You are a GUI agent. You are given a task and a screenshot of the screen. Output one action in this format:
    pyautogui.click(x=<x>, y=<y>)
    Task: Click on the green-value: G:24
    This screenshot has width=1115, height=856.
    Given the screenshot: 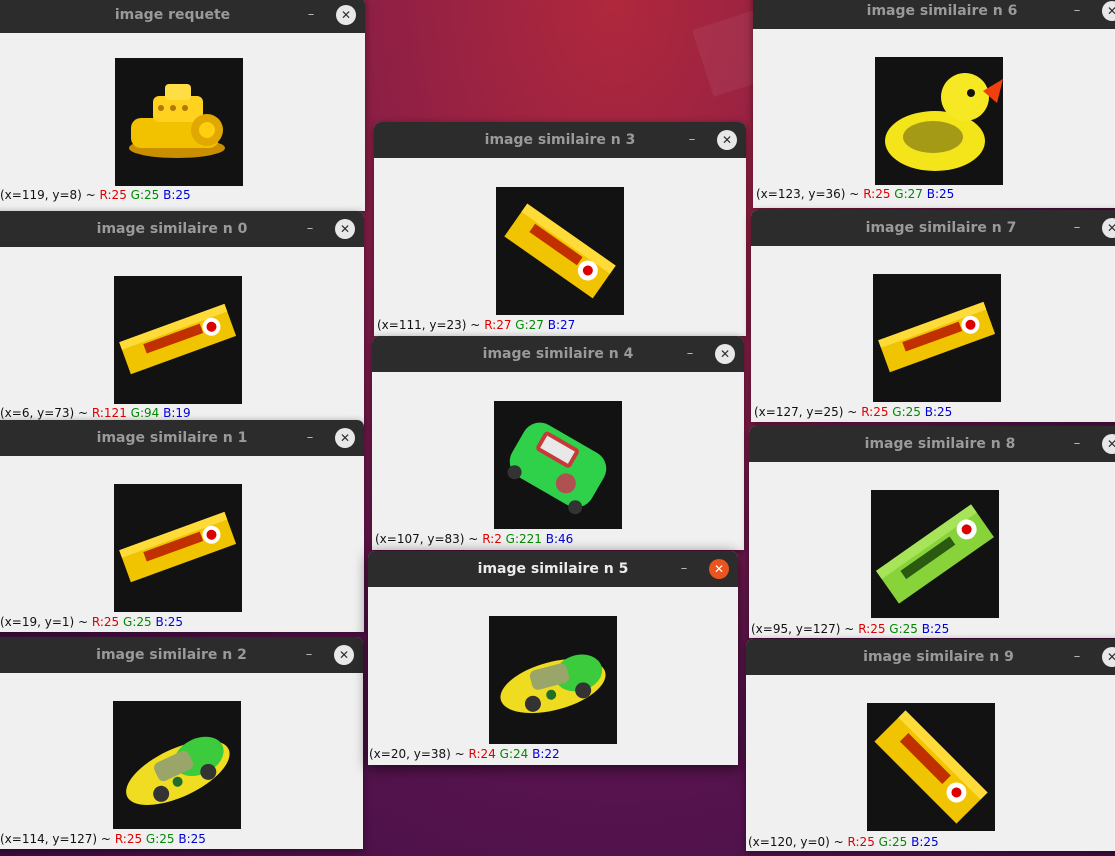 What is the action you would take?
    pyautogui.click(x=514, y=754)
    